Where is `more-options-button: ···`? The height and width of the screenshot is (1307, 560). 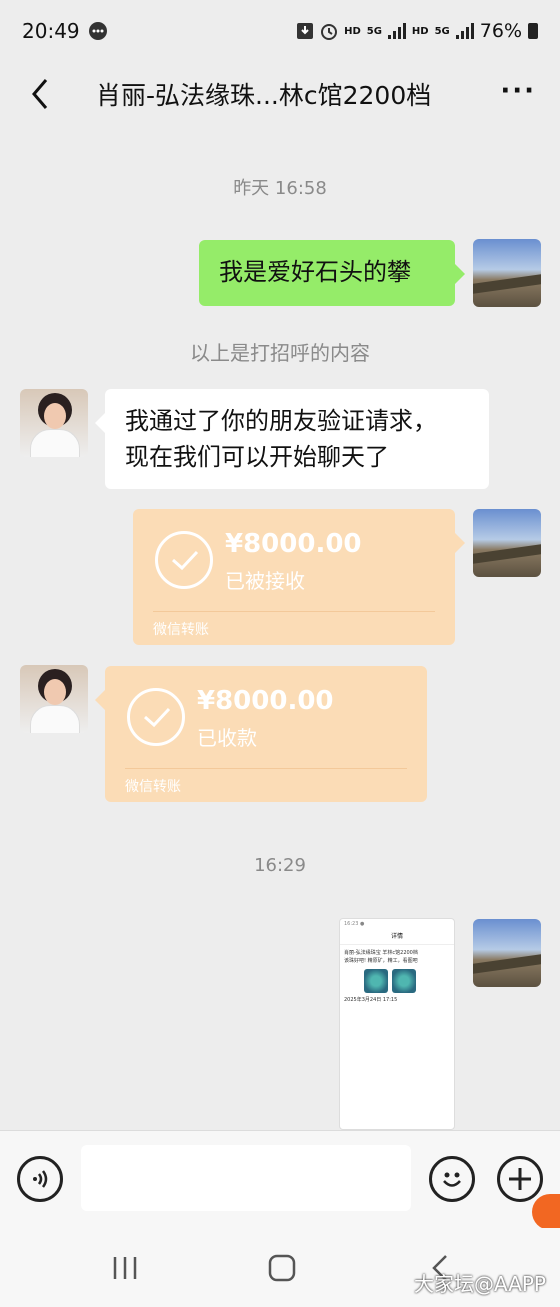
more-options-button: ··· is located at coordinates (518, 91).